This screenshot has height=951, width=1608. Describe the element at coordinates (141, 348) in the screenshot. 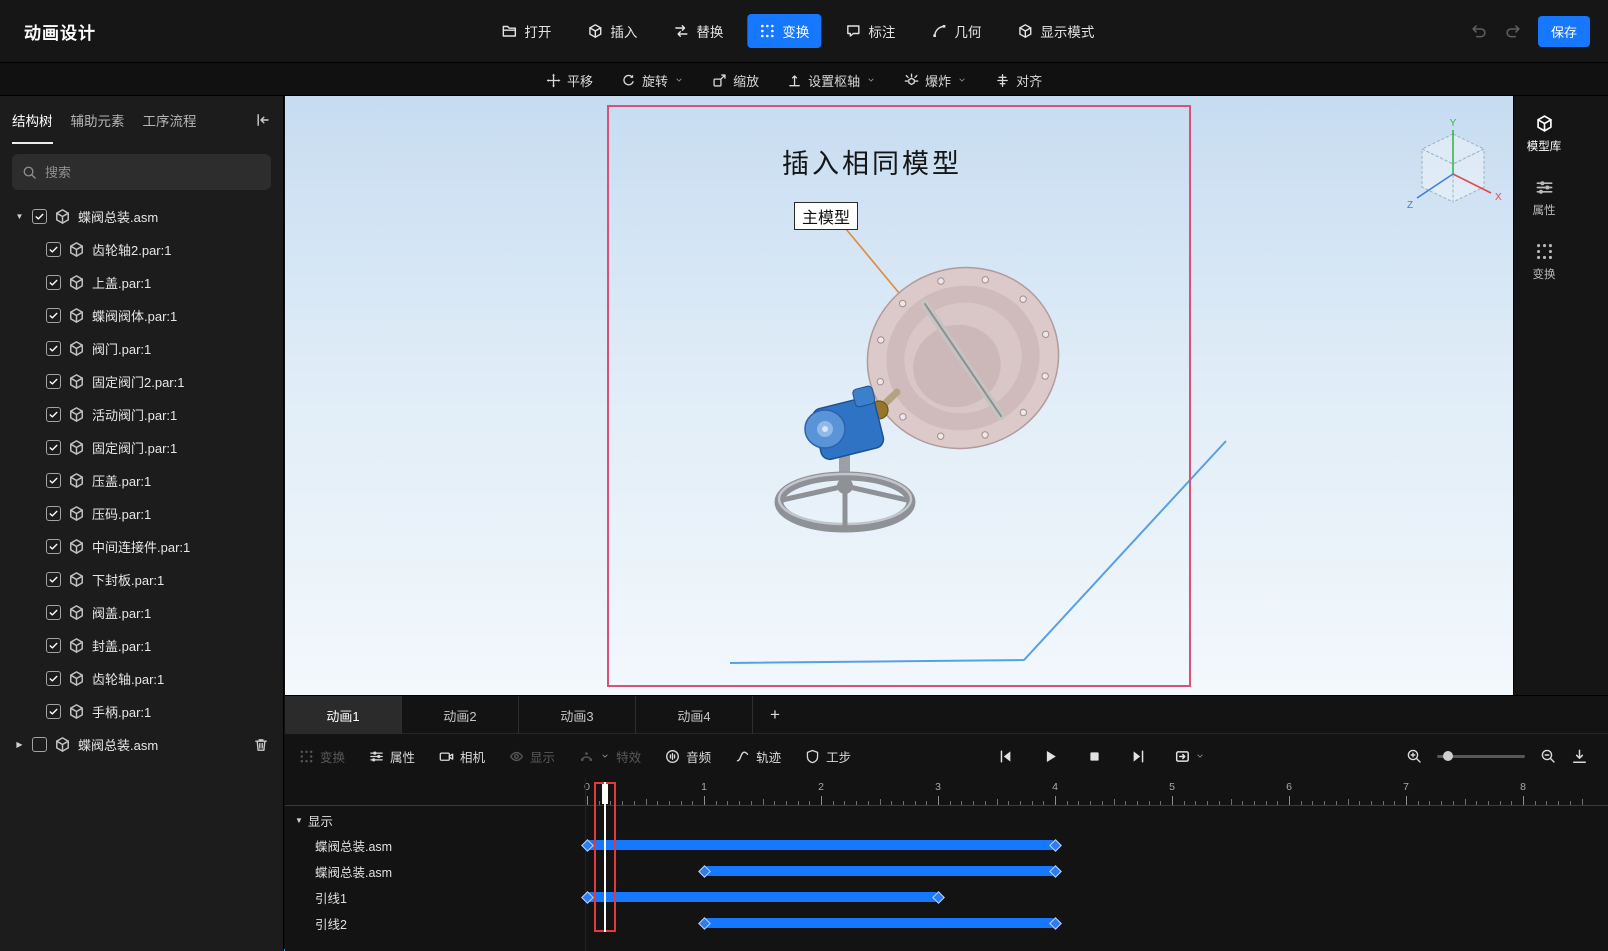

I see `tree-item: 阀门.par:1` at that location.